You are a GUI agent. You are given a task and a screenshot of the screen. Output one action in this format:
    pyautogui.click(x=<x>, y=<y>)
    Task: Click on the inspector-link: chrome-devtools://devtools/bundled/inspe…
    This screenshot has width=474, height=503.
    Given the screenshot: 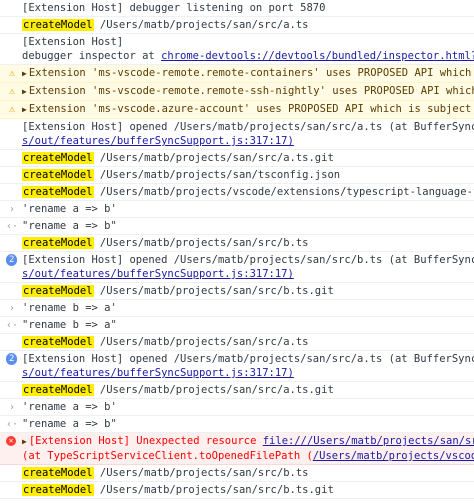 What is the action you would take?
    pyautogui.click(x=317, y=56)
    